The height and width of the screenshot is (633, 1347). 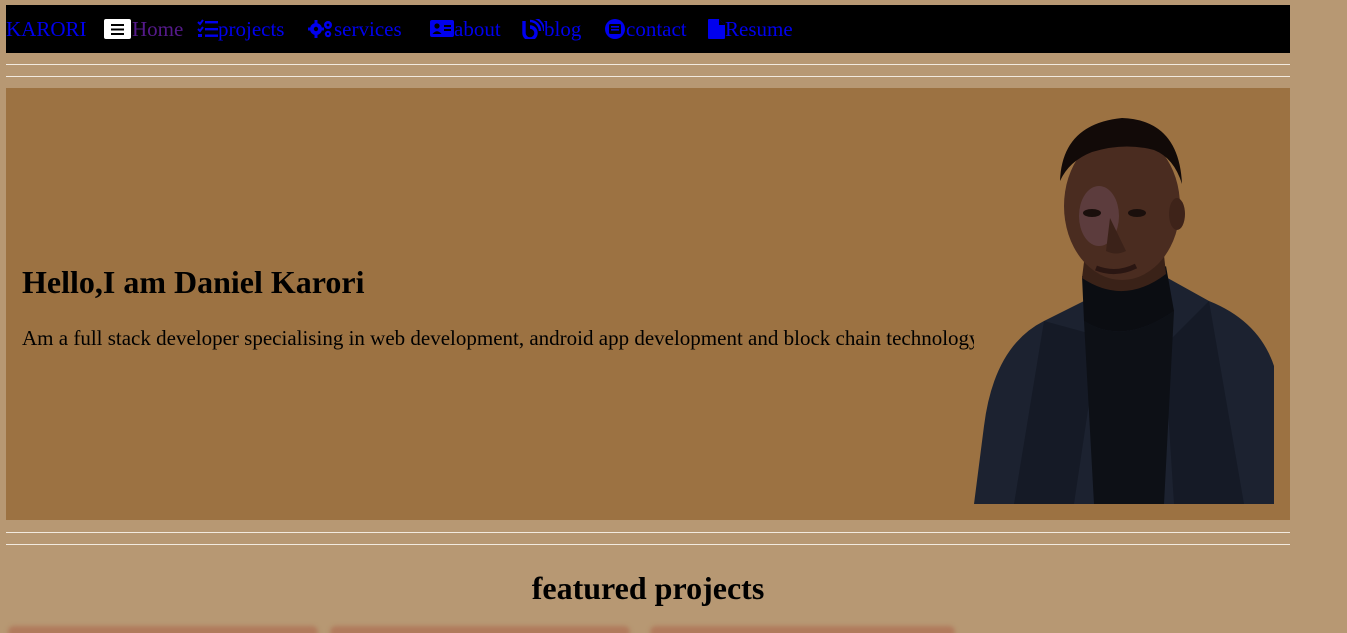 What do you see at coordinates (563, 29) in the screenshot?
I see `nav-item-blog-label: blog` at bounding box center [563, 29].